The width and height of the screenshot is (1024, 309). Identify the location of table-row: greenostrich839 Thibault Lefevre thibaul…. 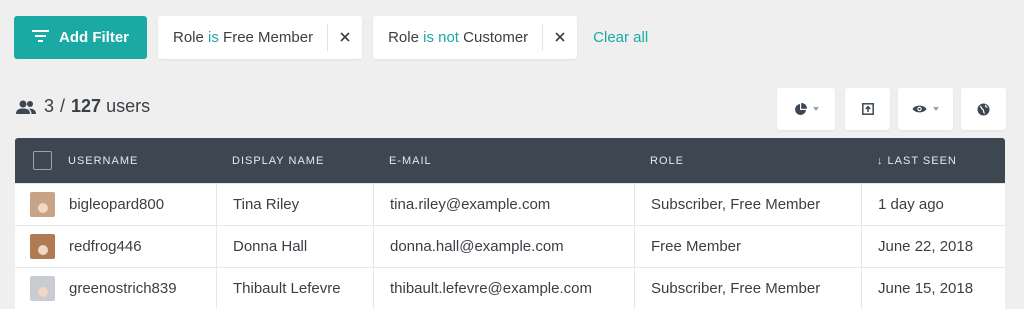
(510, 288).